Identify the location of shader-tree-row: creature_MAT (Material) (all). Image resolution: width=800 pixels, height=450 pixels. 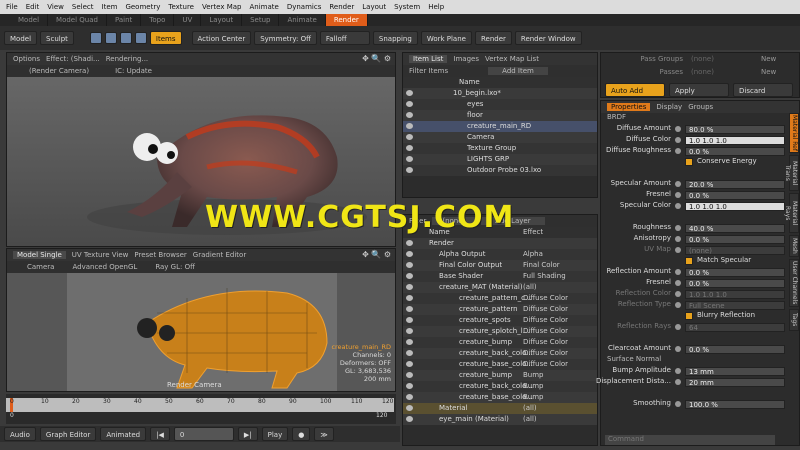
(500, 287).